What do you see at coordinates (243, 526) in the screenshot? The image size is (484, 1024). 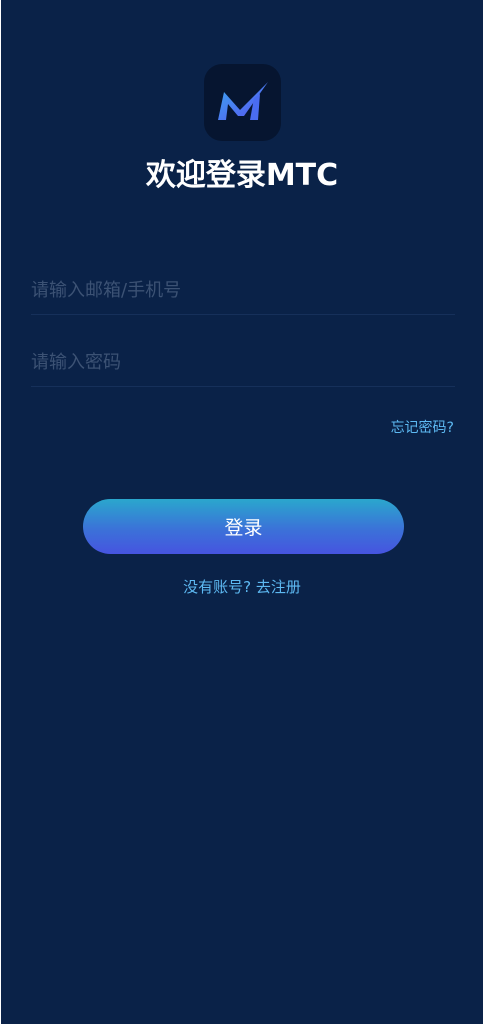 I see `login-button: 登录` at bounding box center [243, 526].